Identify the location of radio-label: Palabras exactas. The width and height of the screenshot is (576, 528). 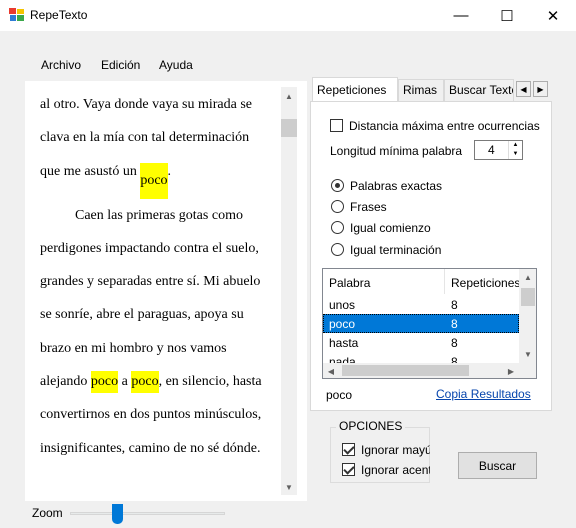
(396, 186).